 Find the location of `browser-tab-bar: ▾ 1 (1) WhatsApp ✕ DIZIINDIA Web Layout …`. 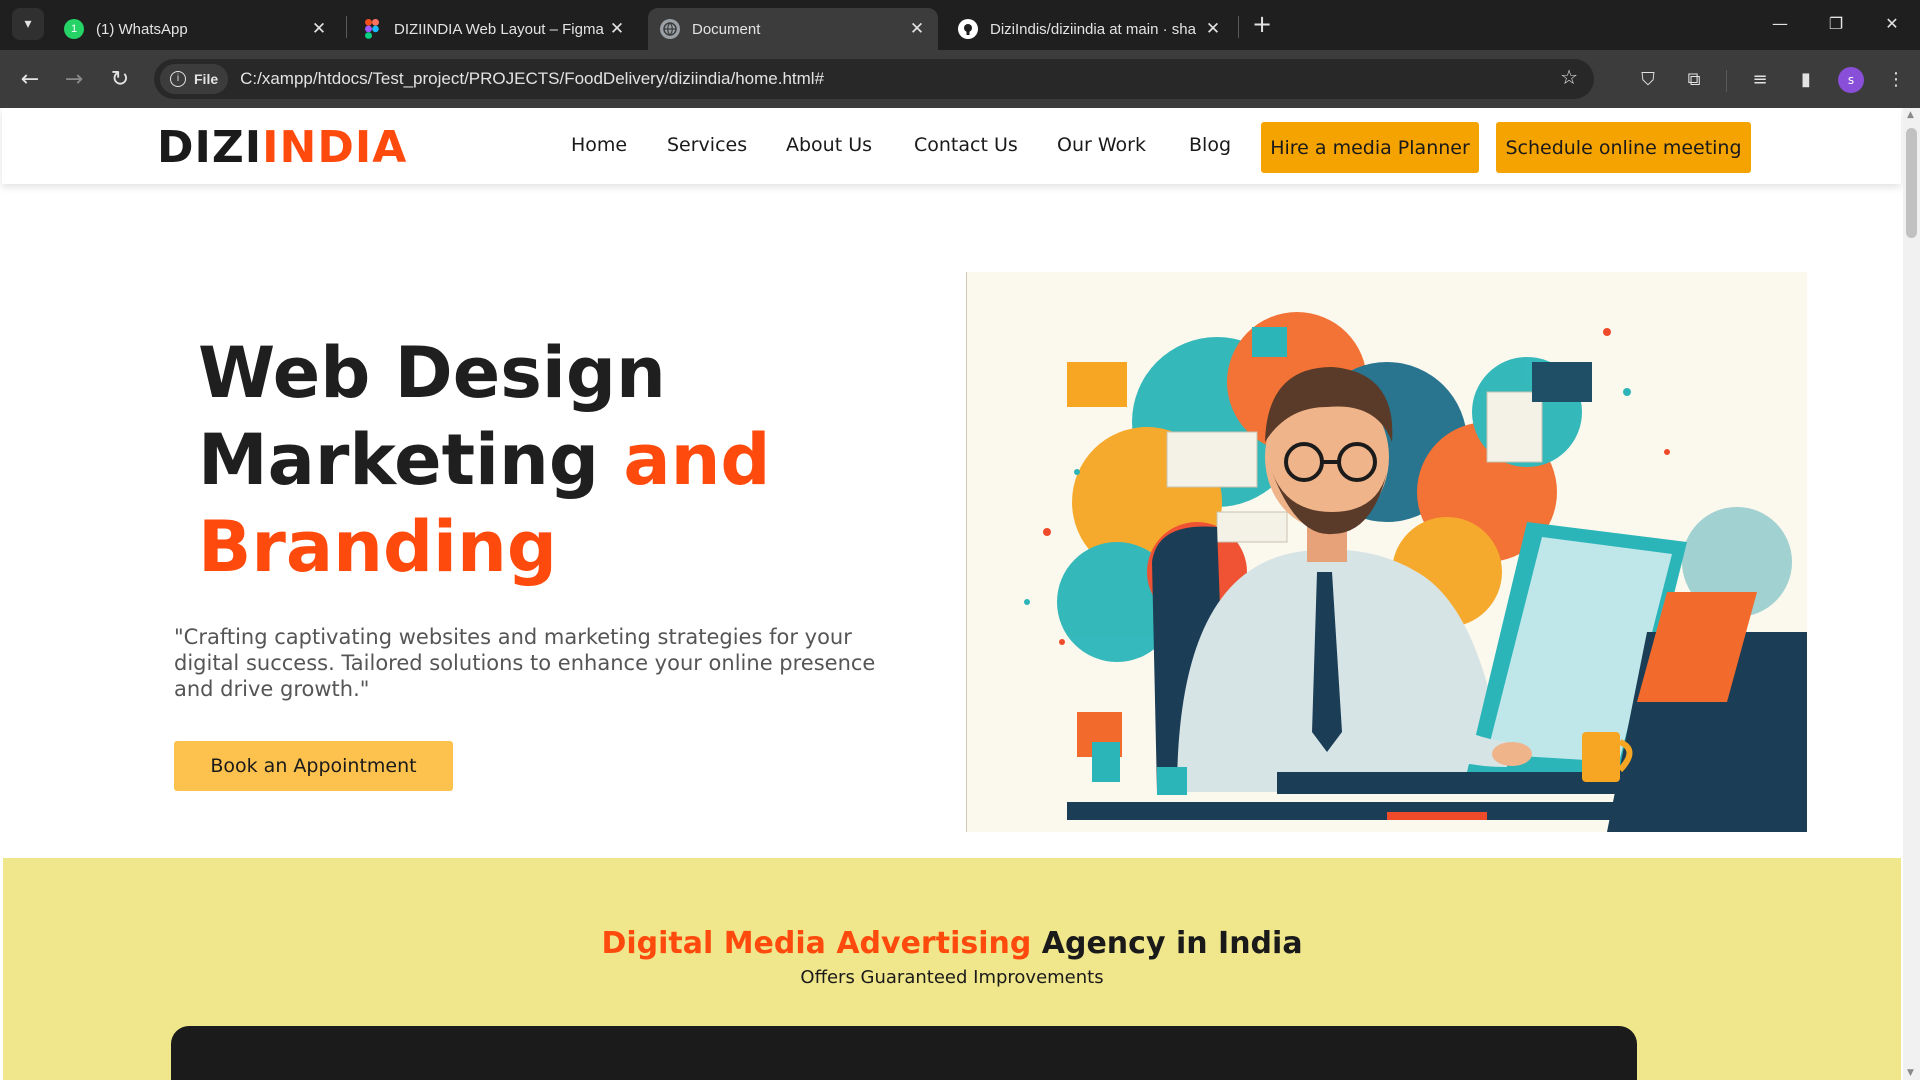

browser-tab-bar: ▾ 1 (1) WhatsApp ✕ DIZIINDIA Web Layout … is located at coordinates (960, 25).